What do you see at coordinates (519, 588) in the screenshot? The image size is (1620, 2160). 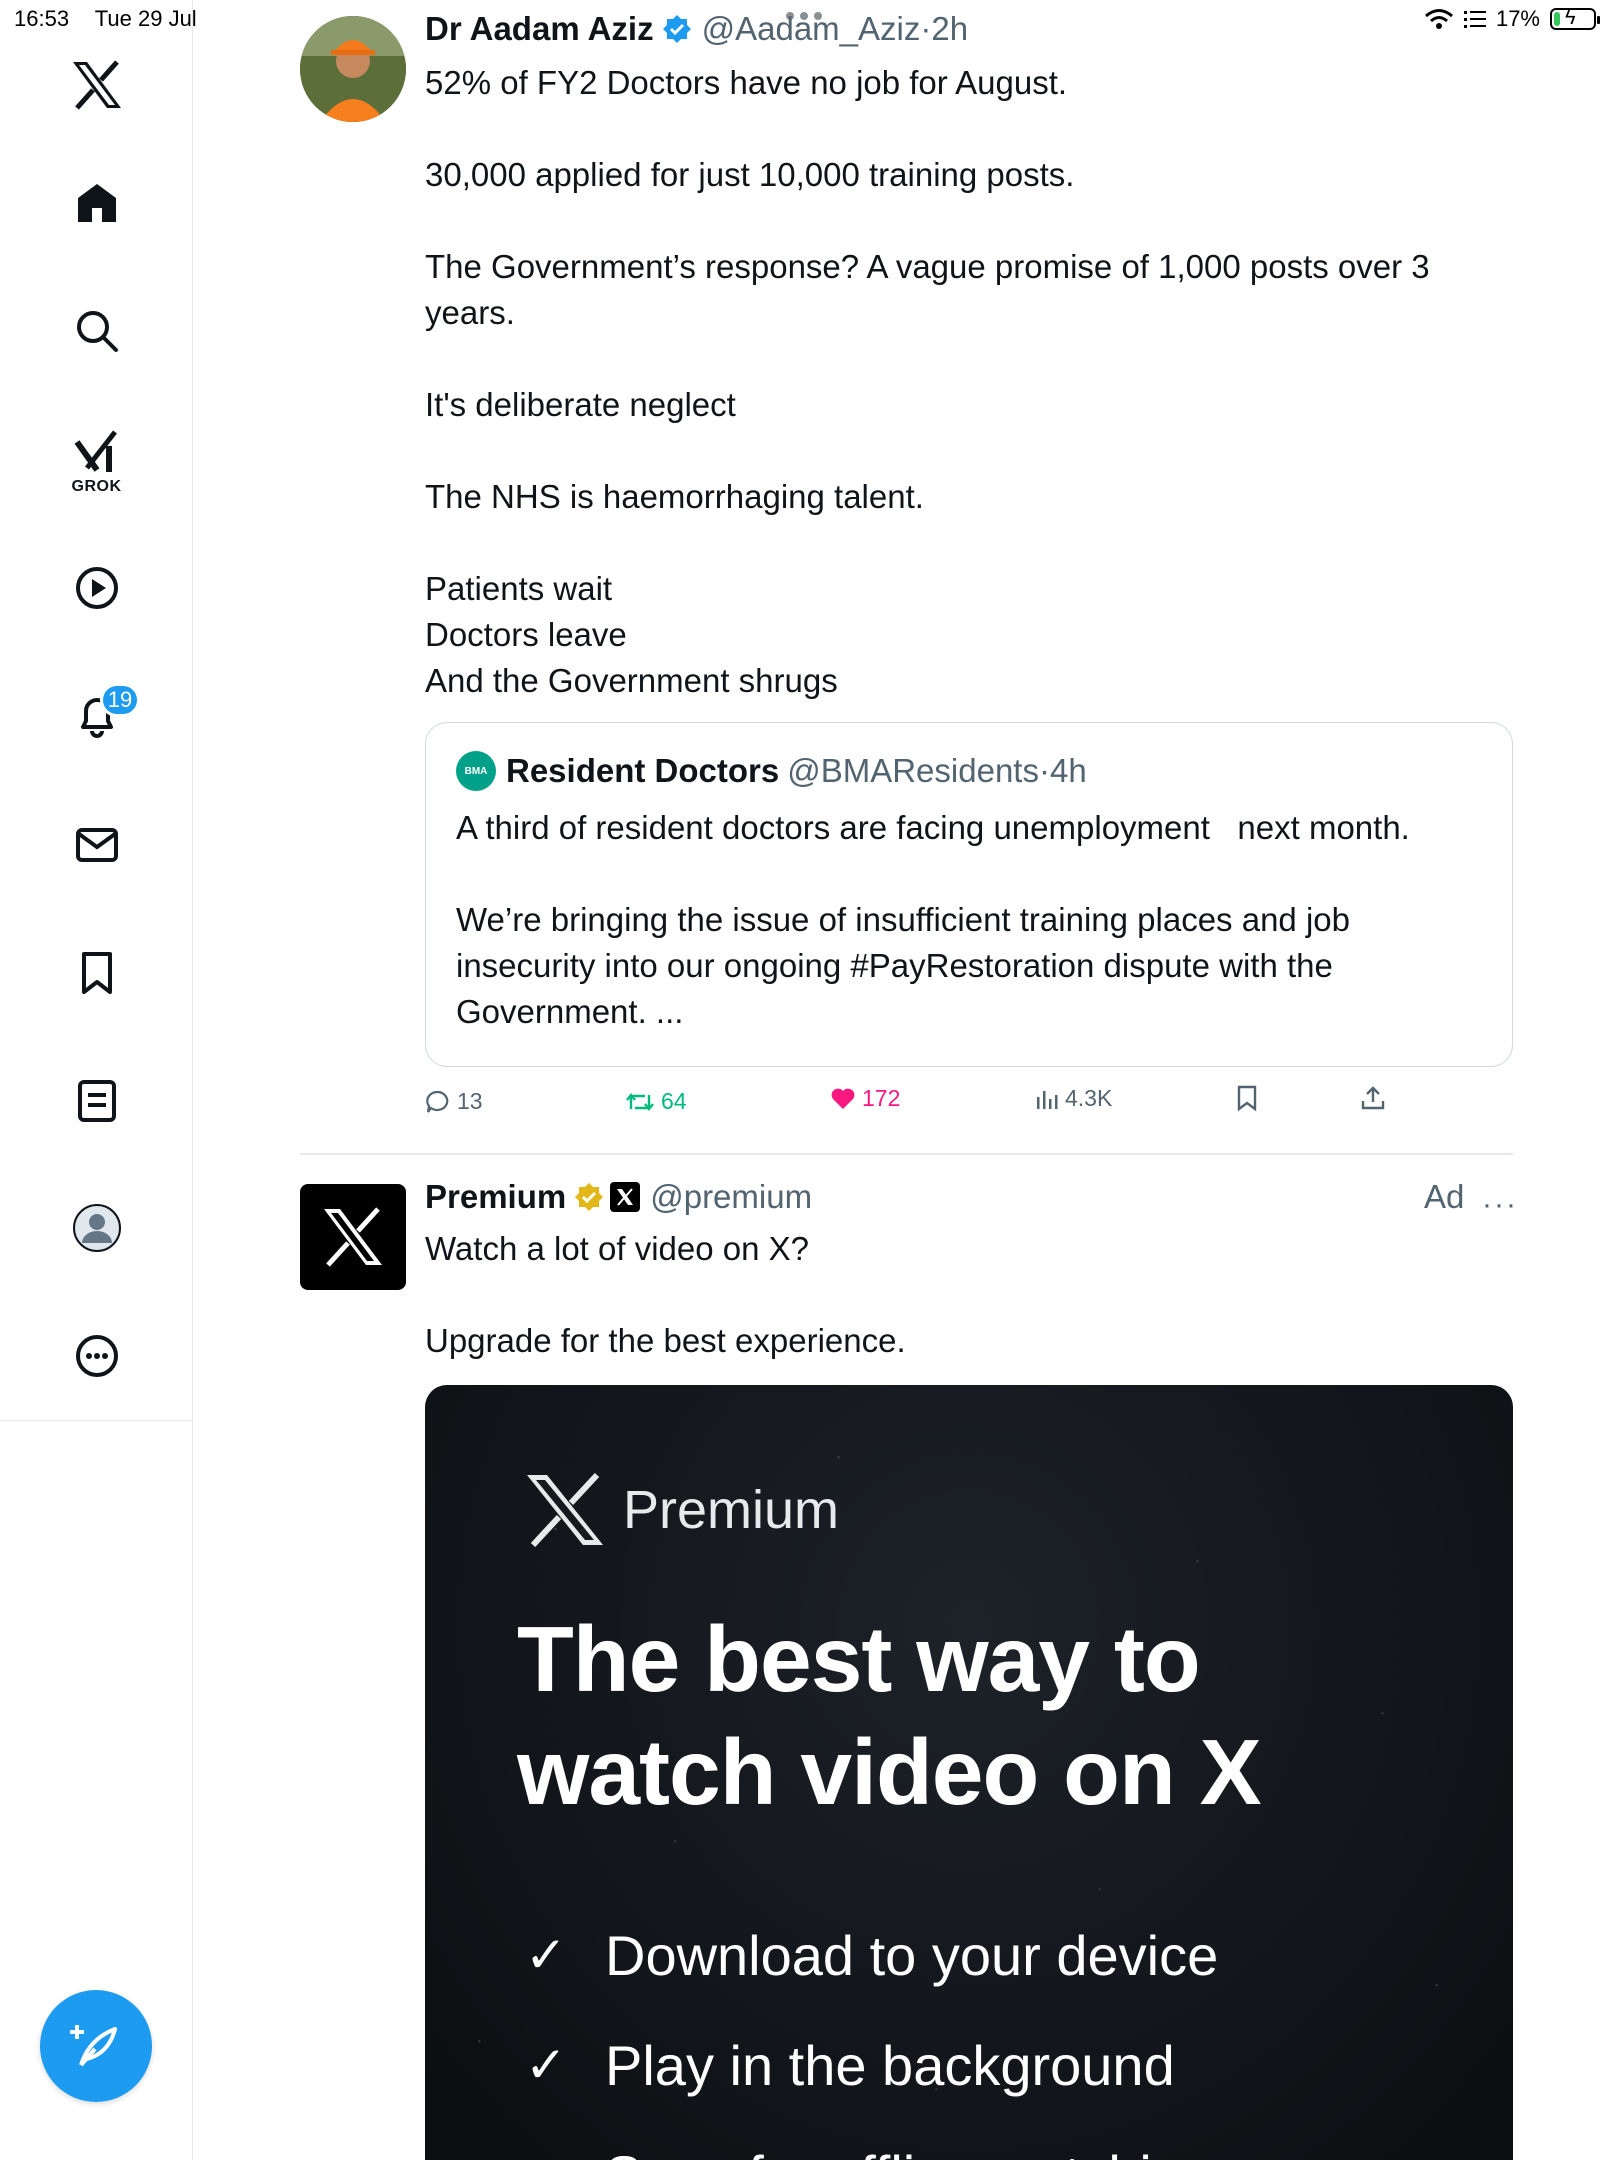 I see `tweet-line: Patients wait` at bounding box center [519, 588].